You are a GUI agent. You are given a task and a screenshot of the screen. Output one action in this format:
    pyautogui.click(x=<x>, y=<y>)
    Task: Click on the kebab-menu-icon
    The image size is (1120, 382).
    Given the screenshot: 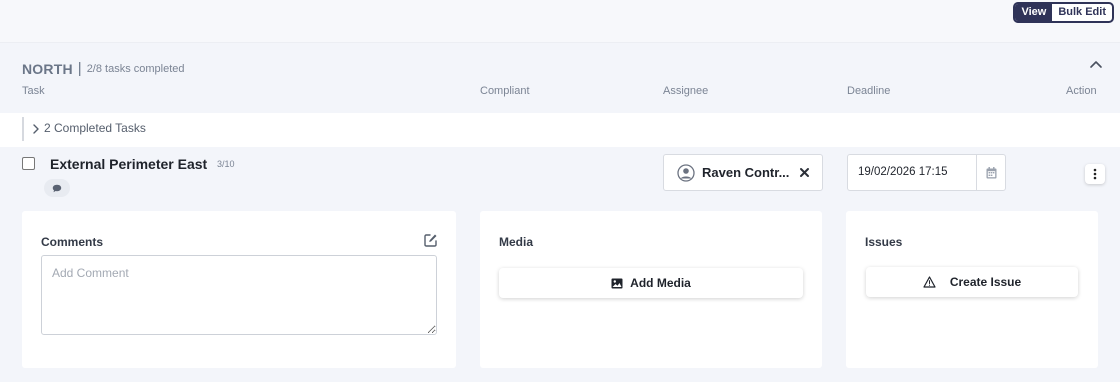 What is the action you would take?
    pyautogui.click(x=1095, y=174)
    